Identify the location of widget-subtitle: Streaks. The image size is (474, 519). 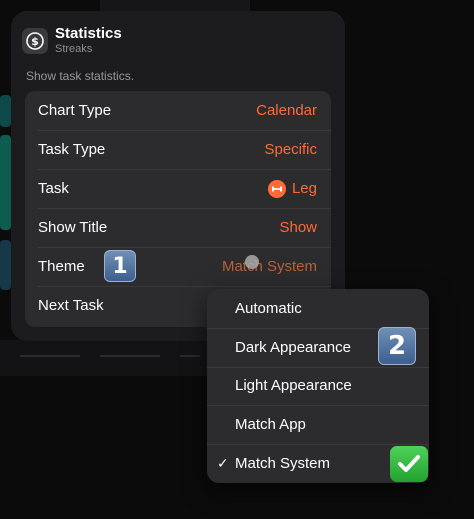
(74, 49).